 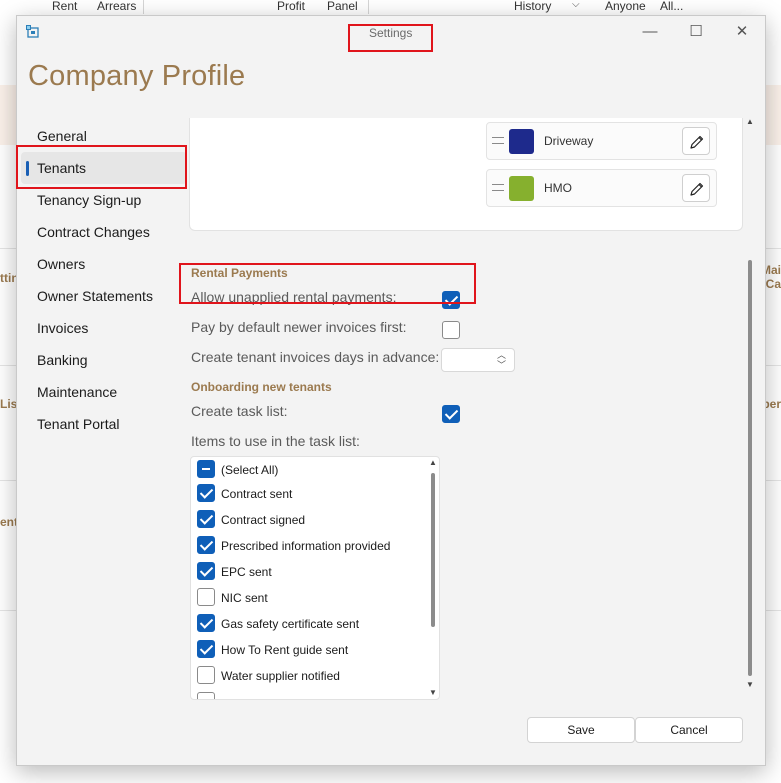 What do you see at coordinates (306, 546) in the screenshot?
I see `list-item-label: Prescribed information provided` at bounding box center [306, 546].